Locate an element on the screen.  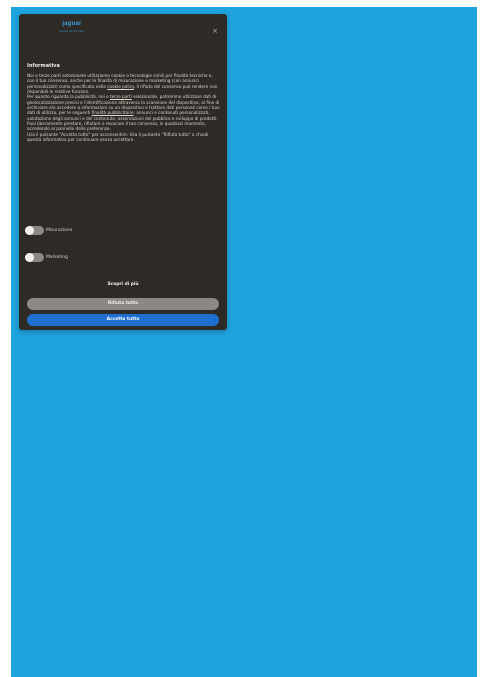
brand-logo: jaguar Reveal the full story is located at coordinates (72, 31).